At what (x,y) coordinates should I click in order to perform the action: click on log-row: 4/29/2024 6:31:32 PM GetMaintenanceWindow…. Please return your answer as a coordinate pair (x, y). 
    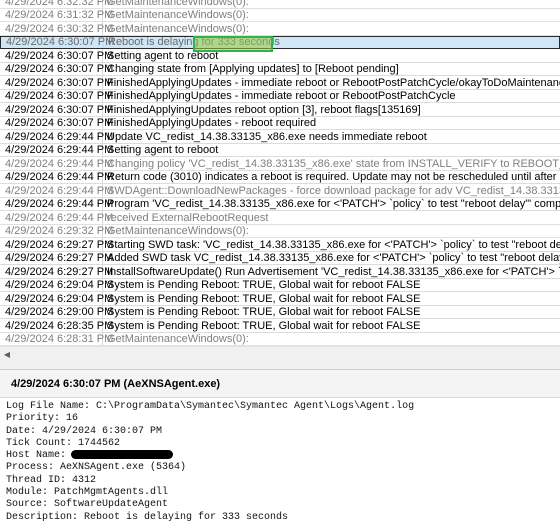
    Looking at the image, I should click on (280, 15).